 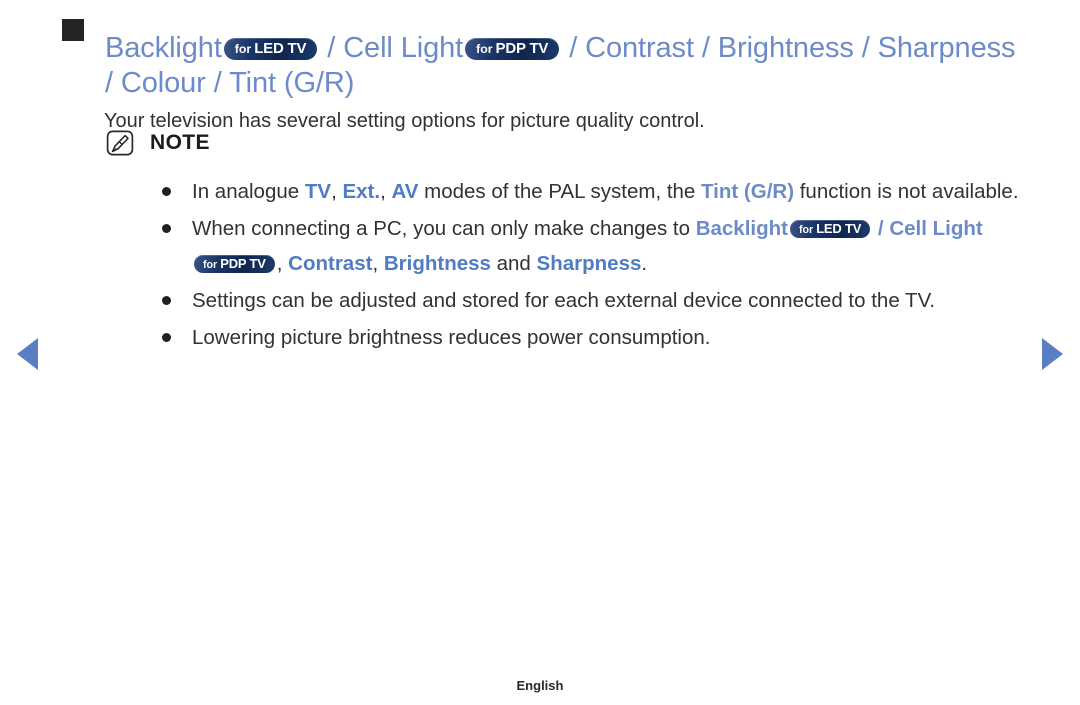 What do you see at coordinates (540, 685) in the screenshot?
I see `footer-language: English` at bounding box center [540, 685].